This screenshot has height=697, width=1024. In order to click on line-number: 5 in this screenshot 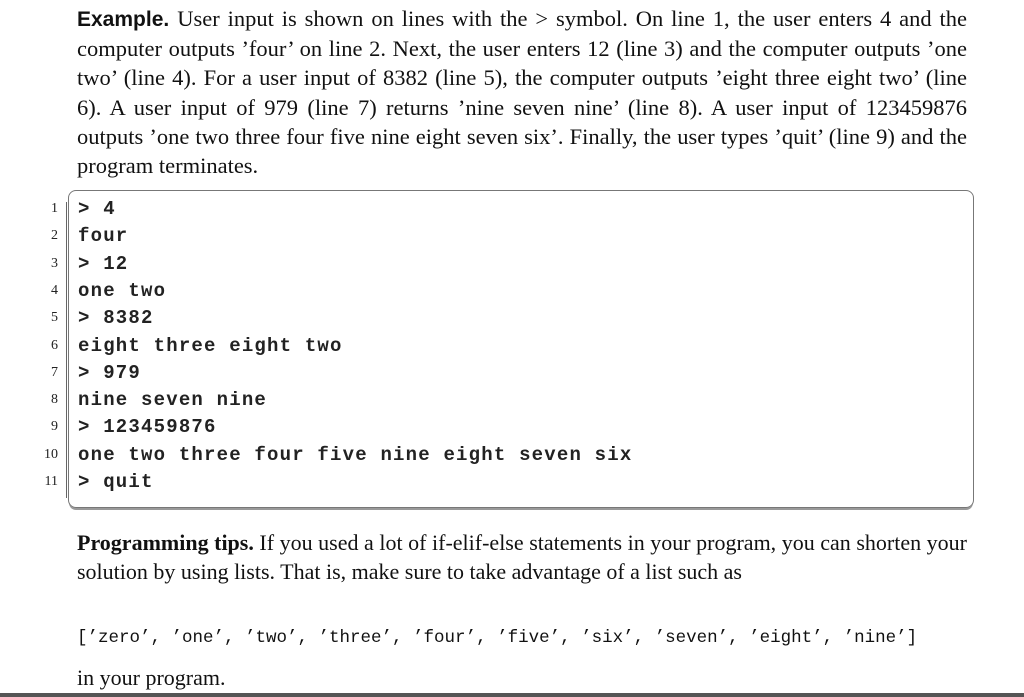, I will do `click(54, 318)`.